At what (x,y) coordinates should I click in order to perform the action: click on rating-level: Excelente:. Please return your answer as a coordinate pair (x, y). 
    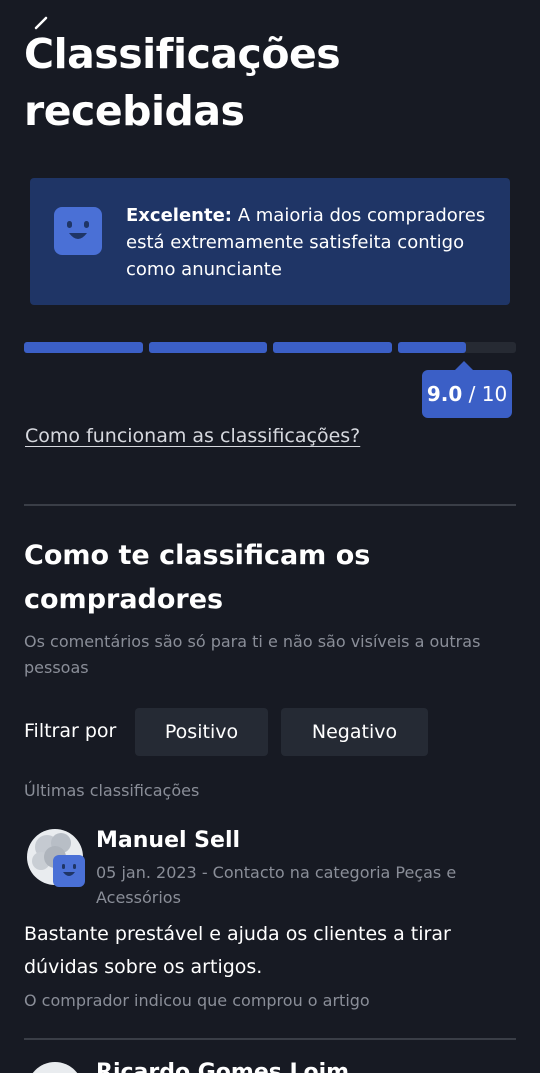
    Looking at the image, I should click on (179, 215).